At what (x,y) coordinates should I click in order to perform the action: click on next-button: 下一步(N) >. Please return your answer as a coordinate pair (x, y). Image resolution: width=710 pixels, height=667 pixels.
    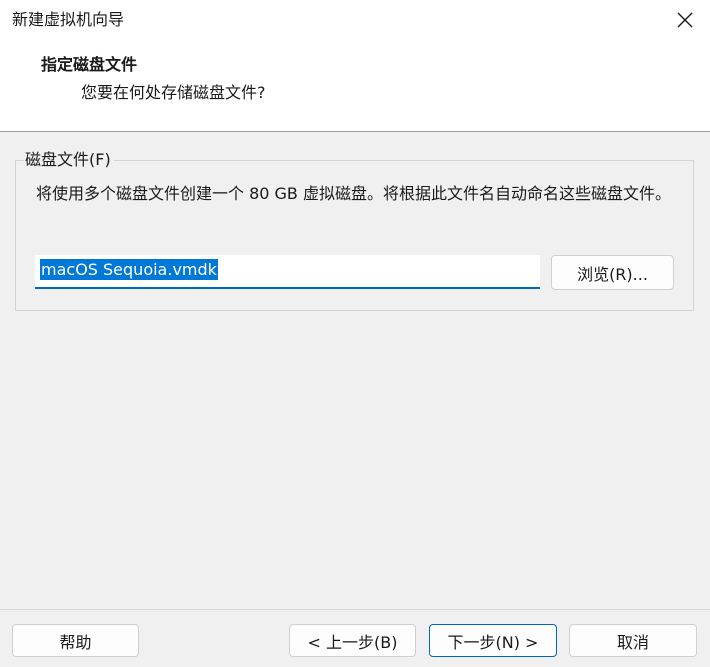
    Looking at the image, I should click on (493, 640).